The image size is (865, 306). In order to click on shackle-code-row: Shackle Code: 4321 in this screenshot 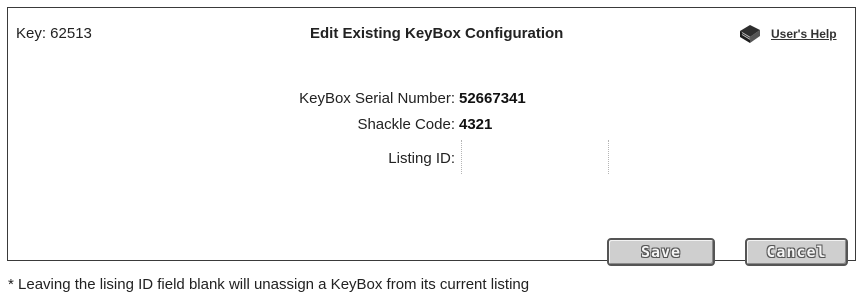, I will do `click(424, 124)`.